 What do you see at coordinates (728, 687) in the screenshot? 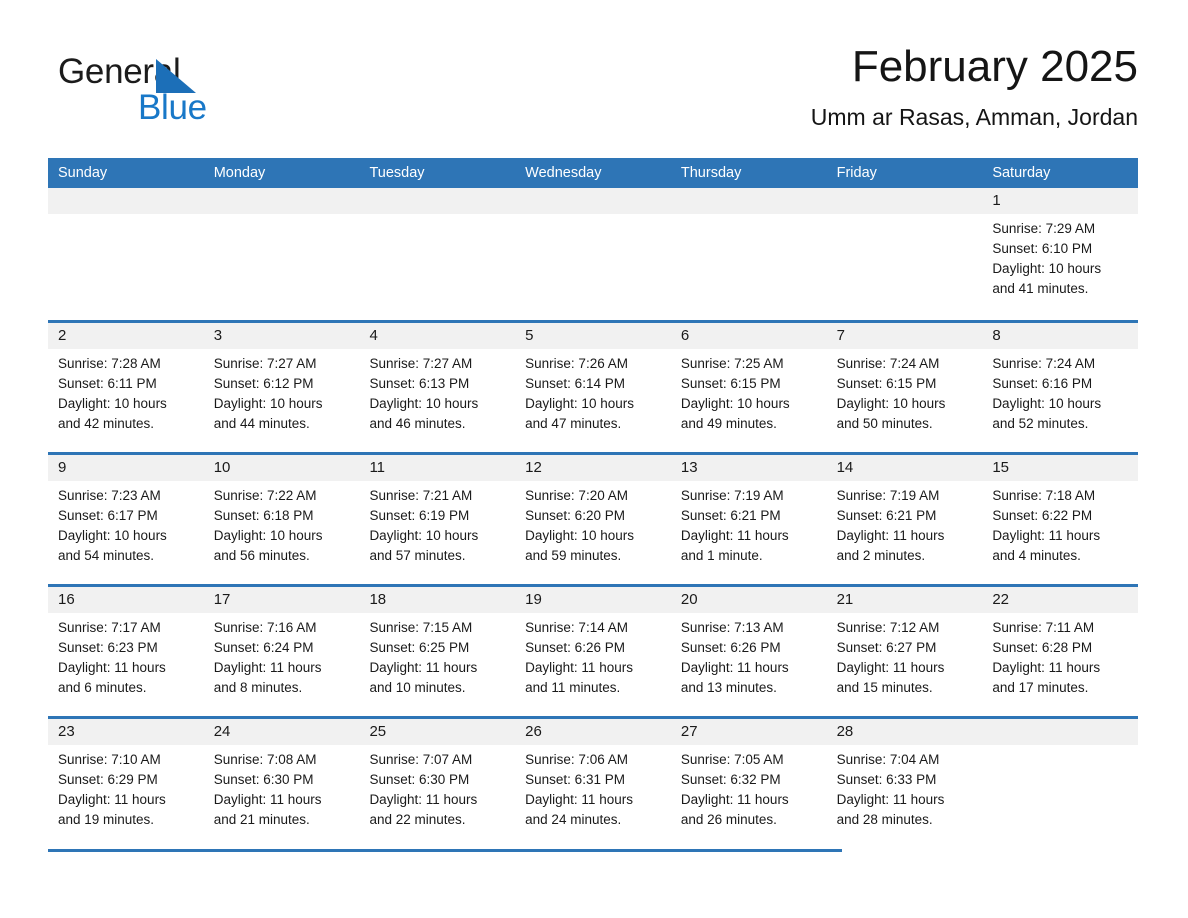
I see `day-detail-line: and 13 minutes.` at bounding box center [728, 687].